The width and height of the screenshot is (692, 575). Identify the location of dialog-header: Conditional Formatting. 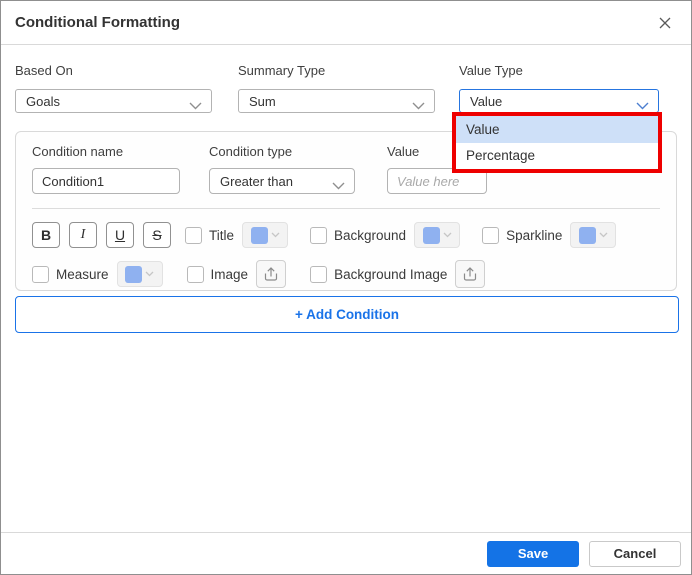
(346, 23).